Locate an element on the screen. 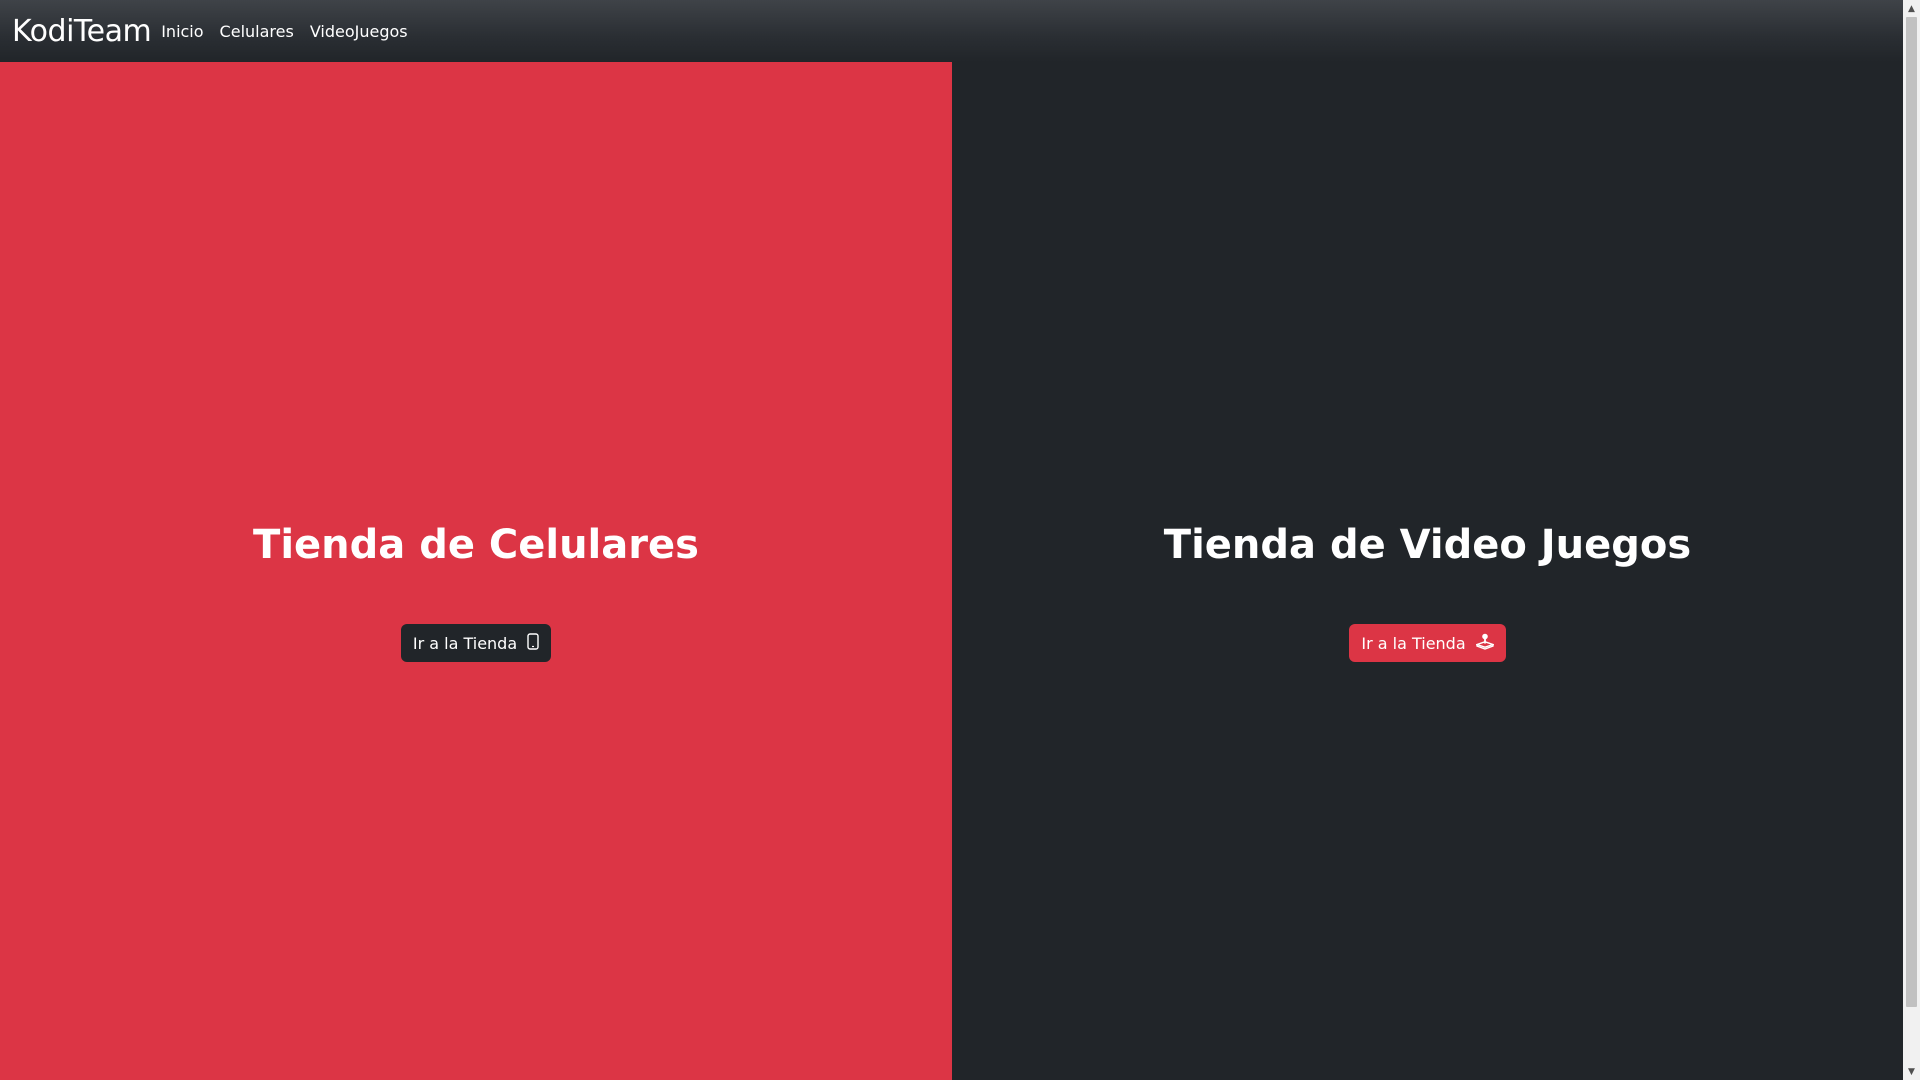  joystick-icon is located at coordinates (1484, 643).